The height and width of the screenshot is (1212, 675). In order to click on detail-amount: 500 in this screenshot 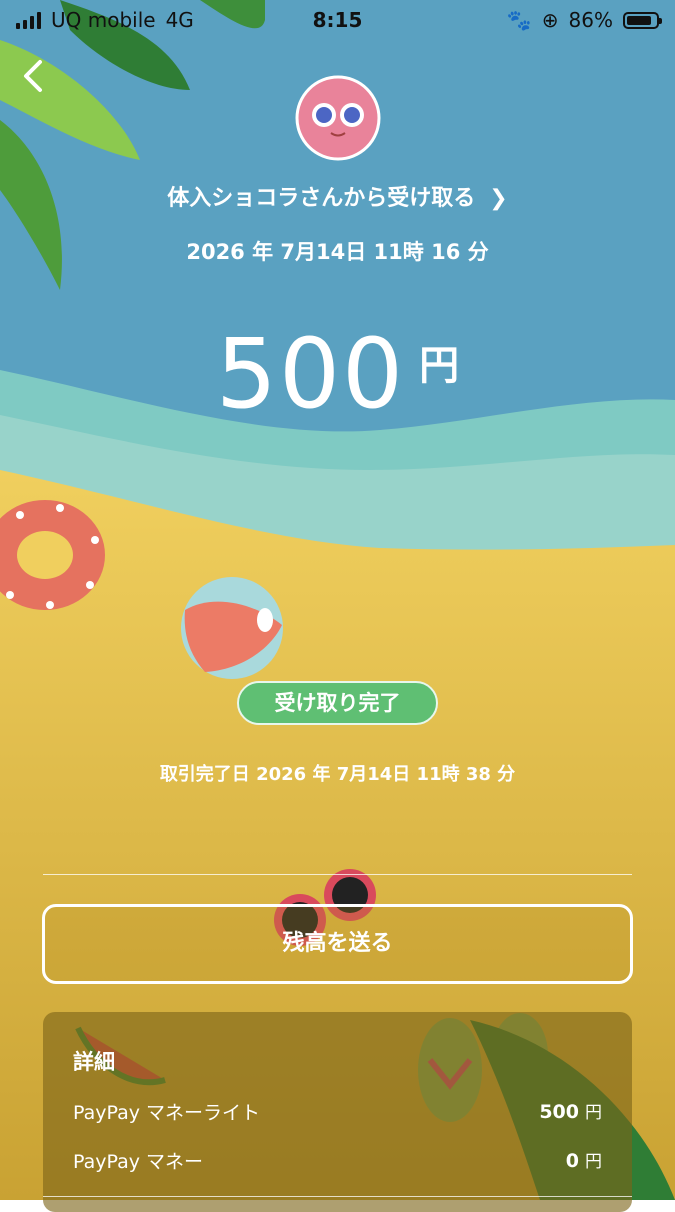, I will do `click(559, 1112)`.